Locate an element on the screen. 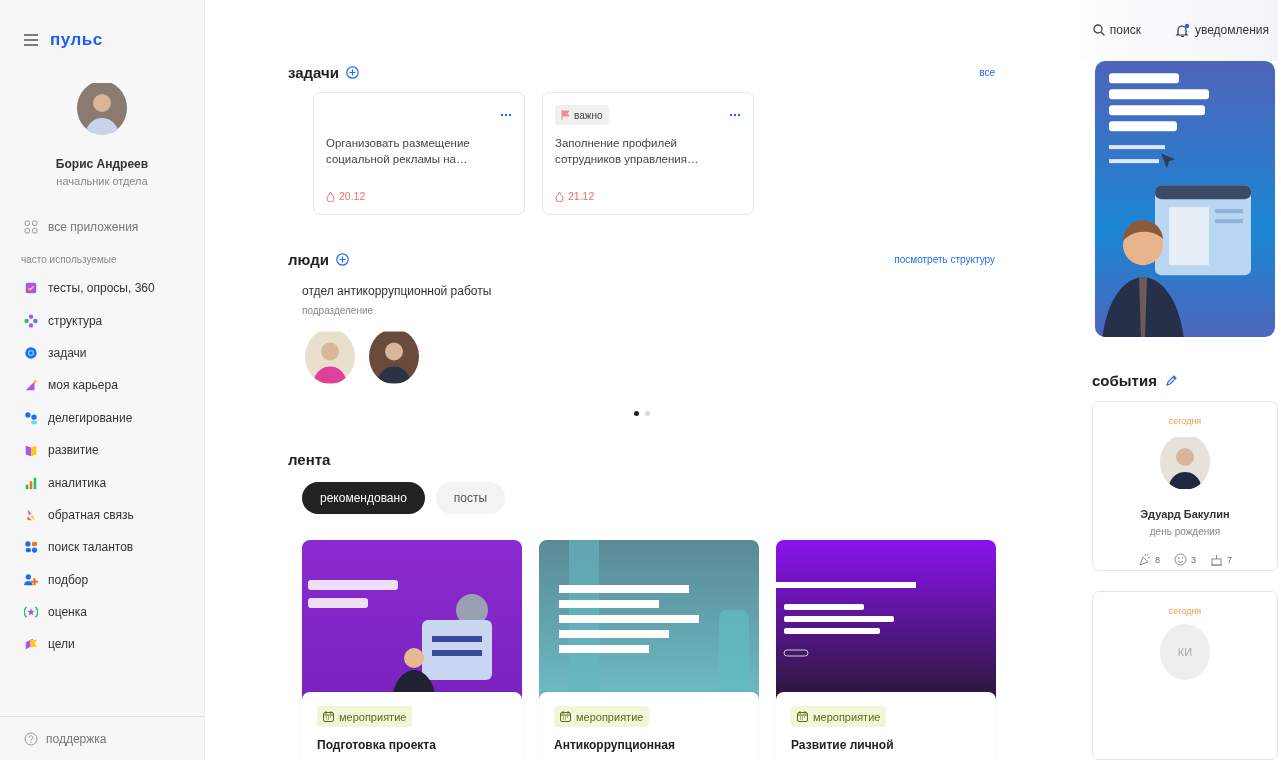  grid-icon is located at coordinates (31, 227).